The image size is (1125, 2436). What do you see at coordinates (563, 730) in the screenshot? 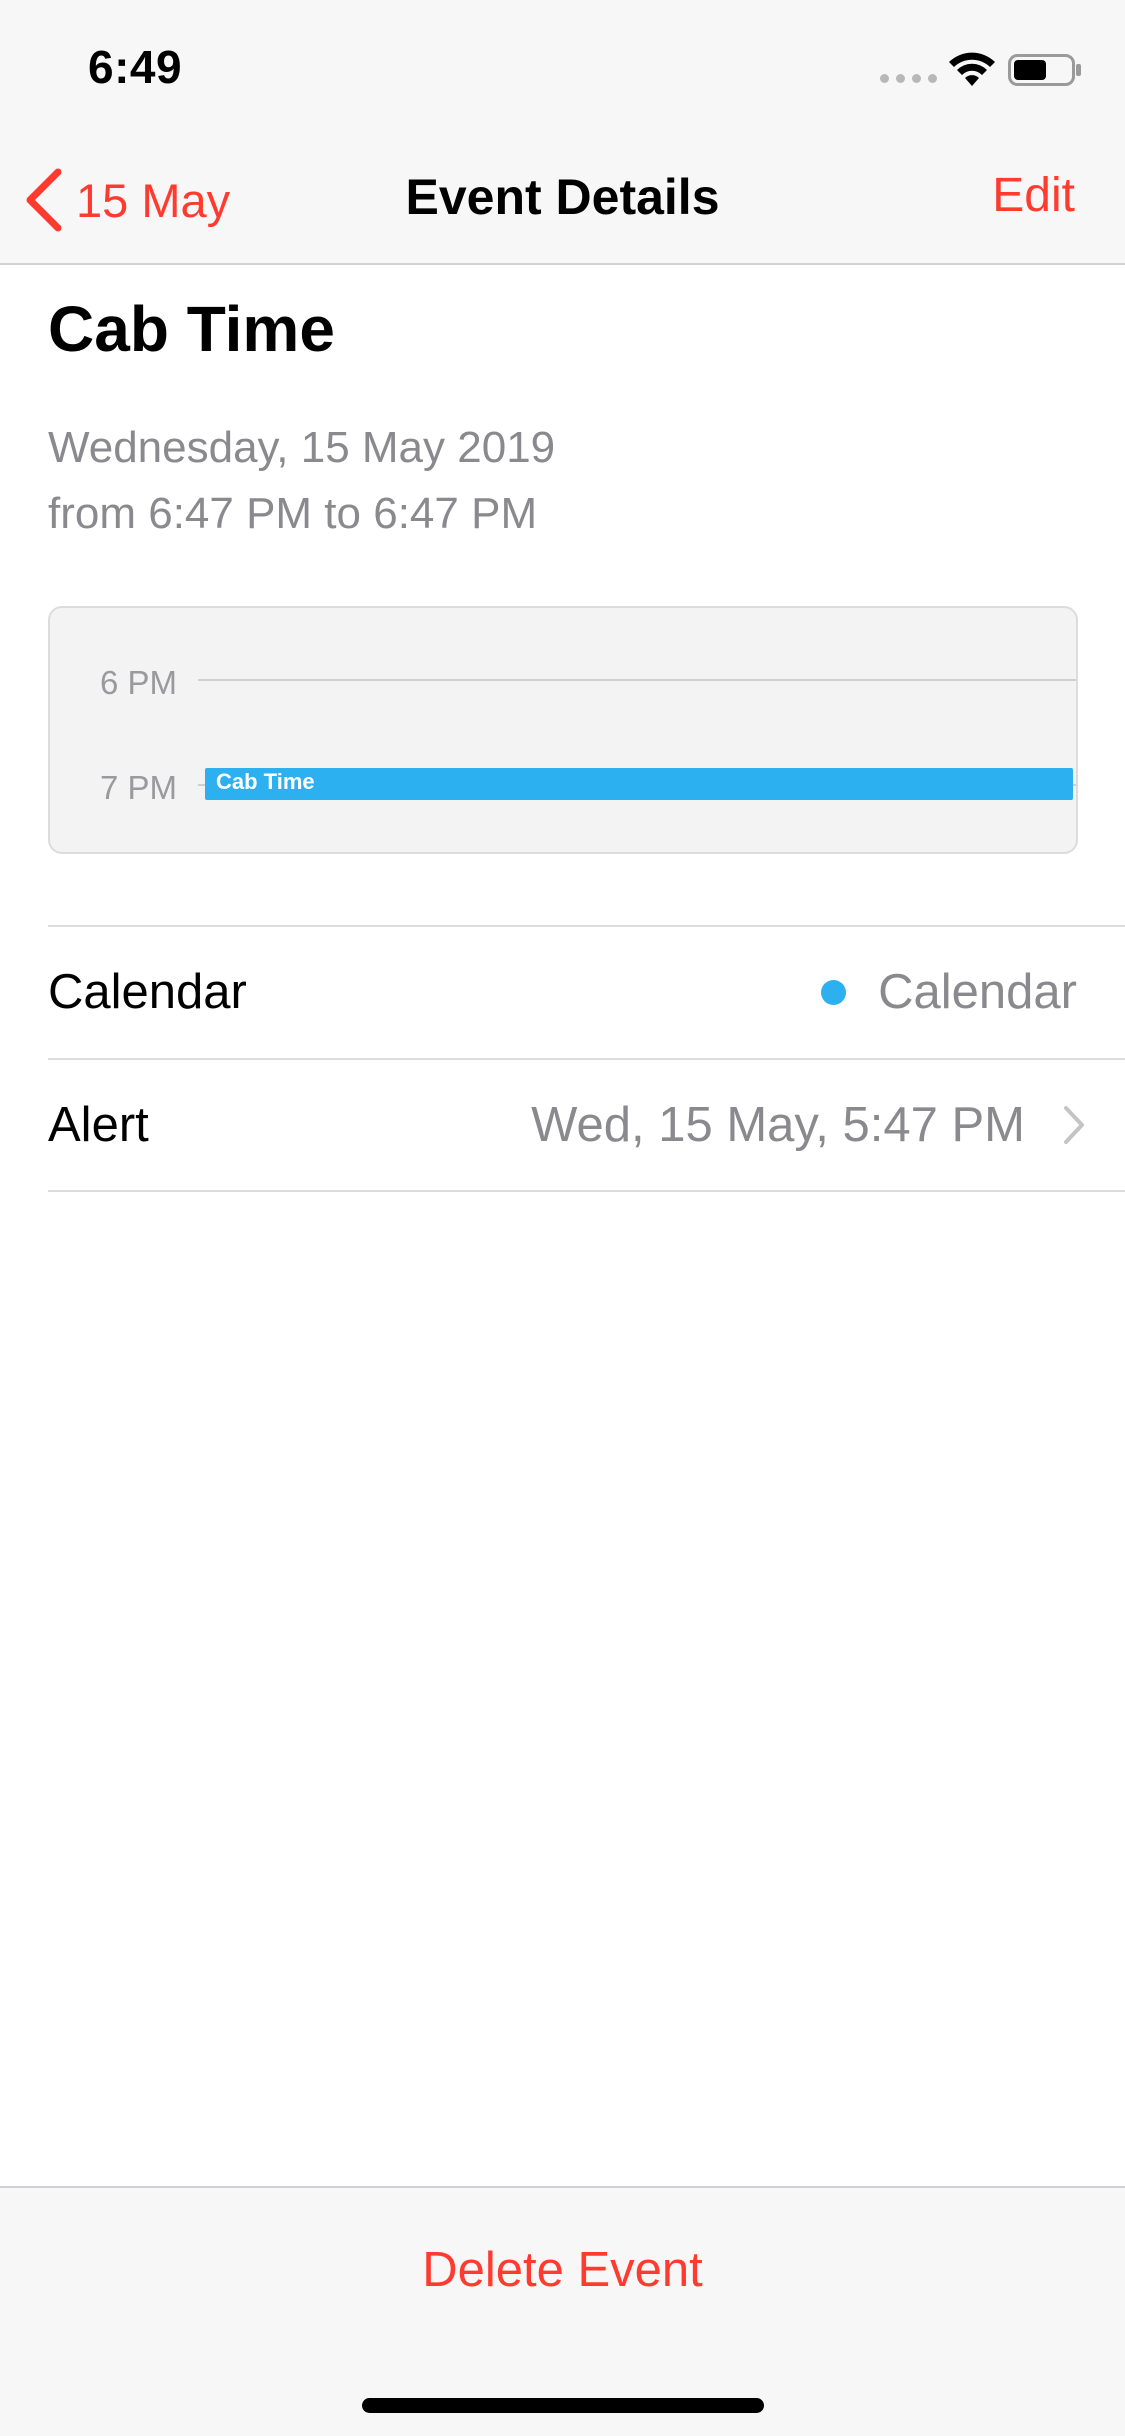
I see `day-timeline-preview: 6 PM 7 PM Cab Time` at bounding box center [563, 730].